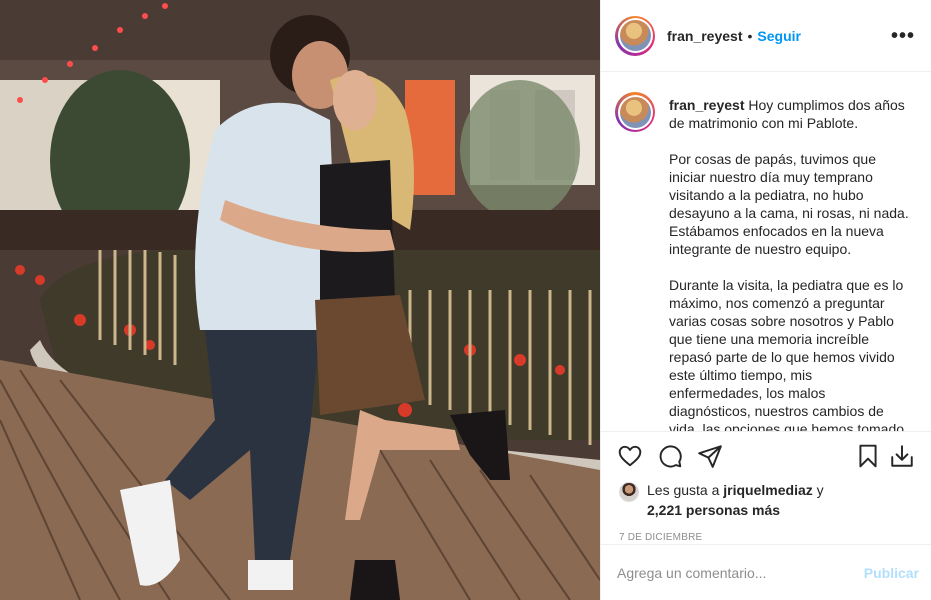  I want to click on comment-icon, so click(670, 456).